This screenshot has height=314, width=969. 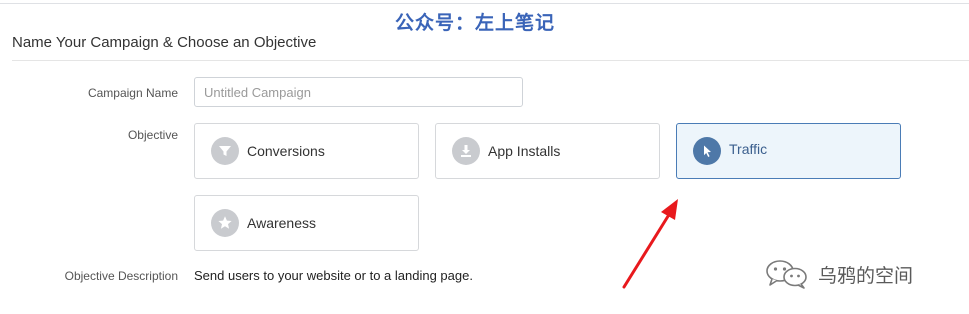 I want to click on wechat-badge: 乌鸦的空间, so click(x=838, y=274).